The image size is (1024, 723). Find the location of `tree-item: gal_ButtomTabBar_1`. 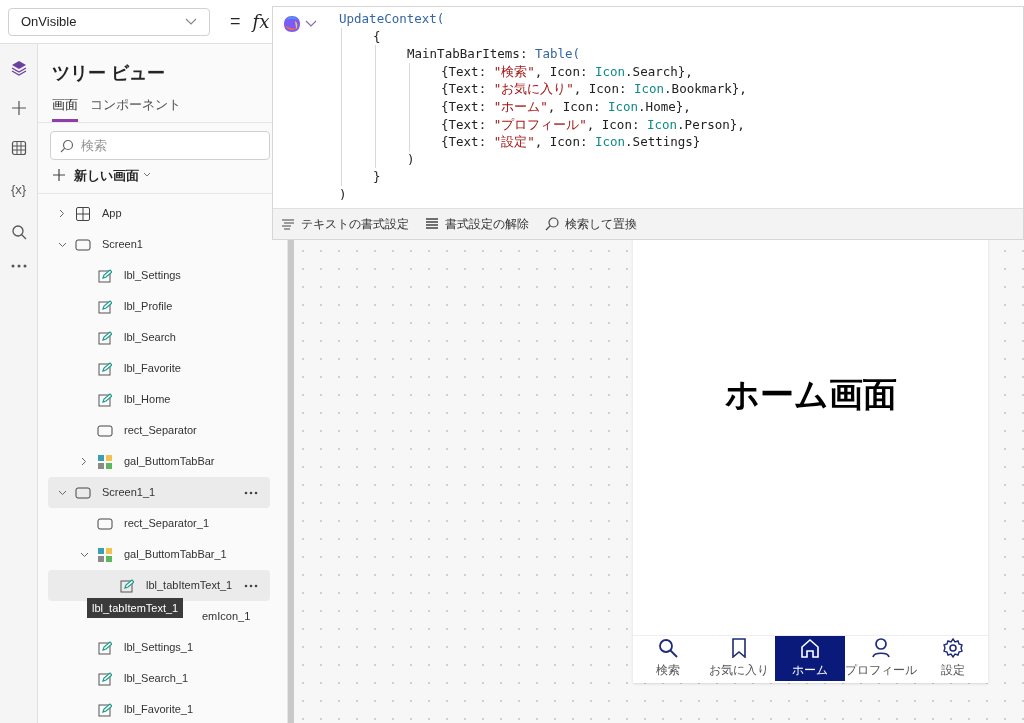

tree-item: gal_ButtomTabBar_1 is located at coordinates (159, 554).